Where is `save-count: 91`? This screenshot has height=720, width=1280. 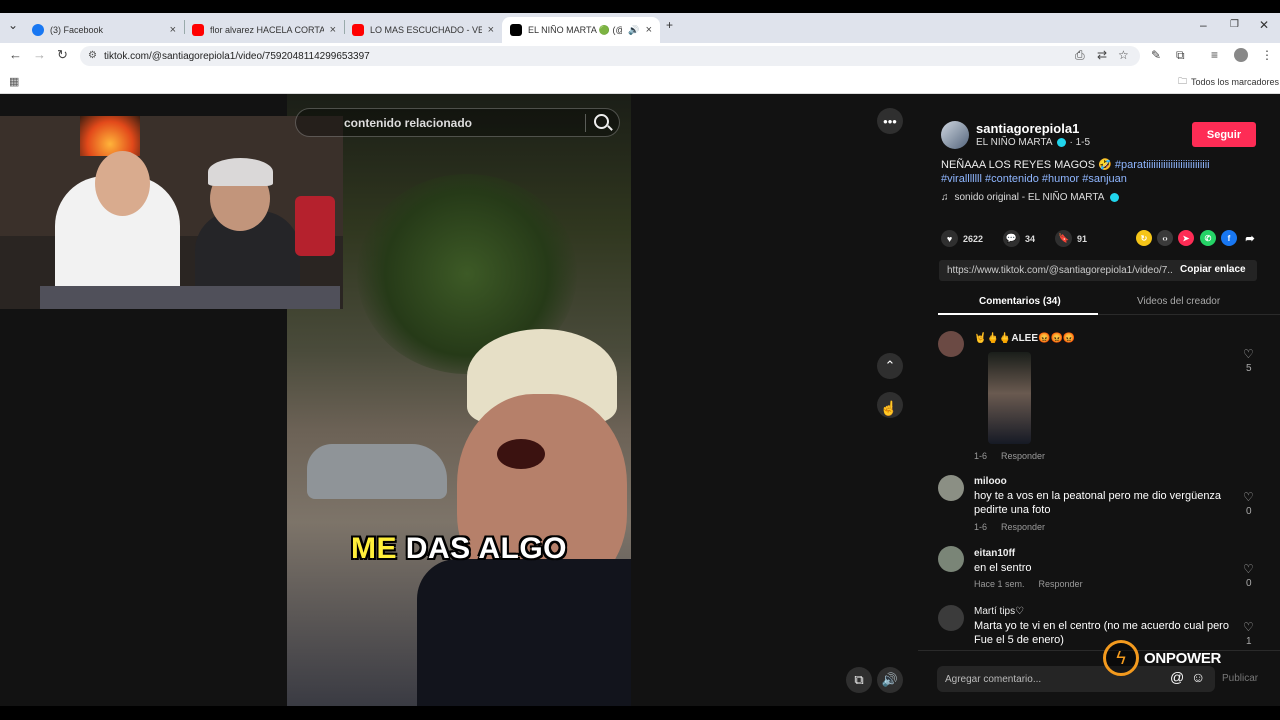
save-count: 91 is located at coordinates (1082, 238).